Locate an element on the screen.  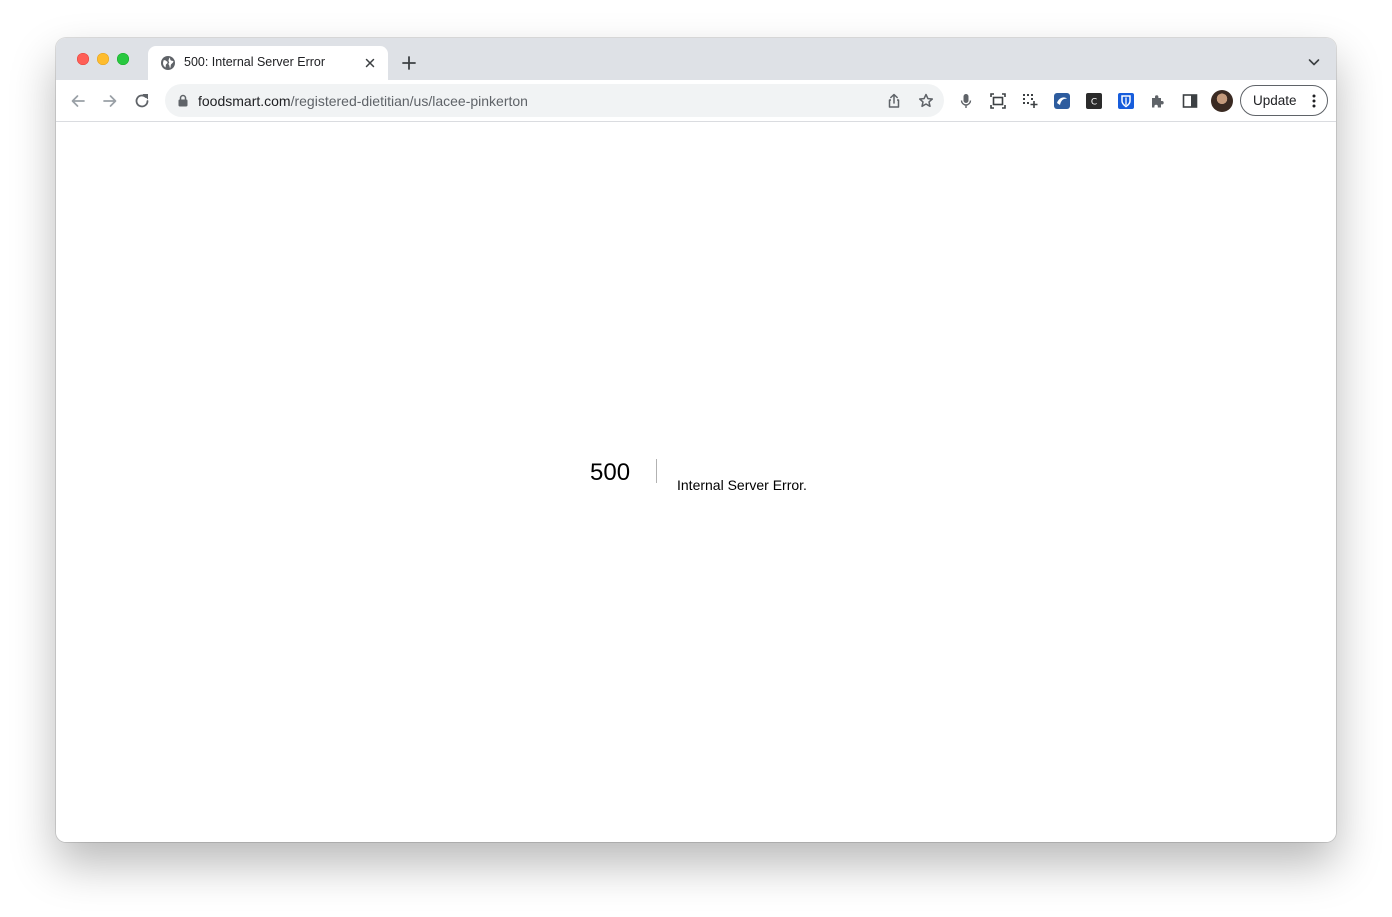
back-button is located at coordinates (78, 101).